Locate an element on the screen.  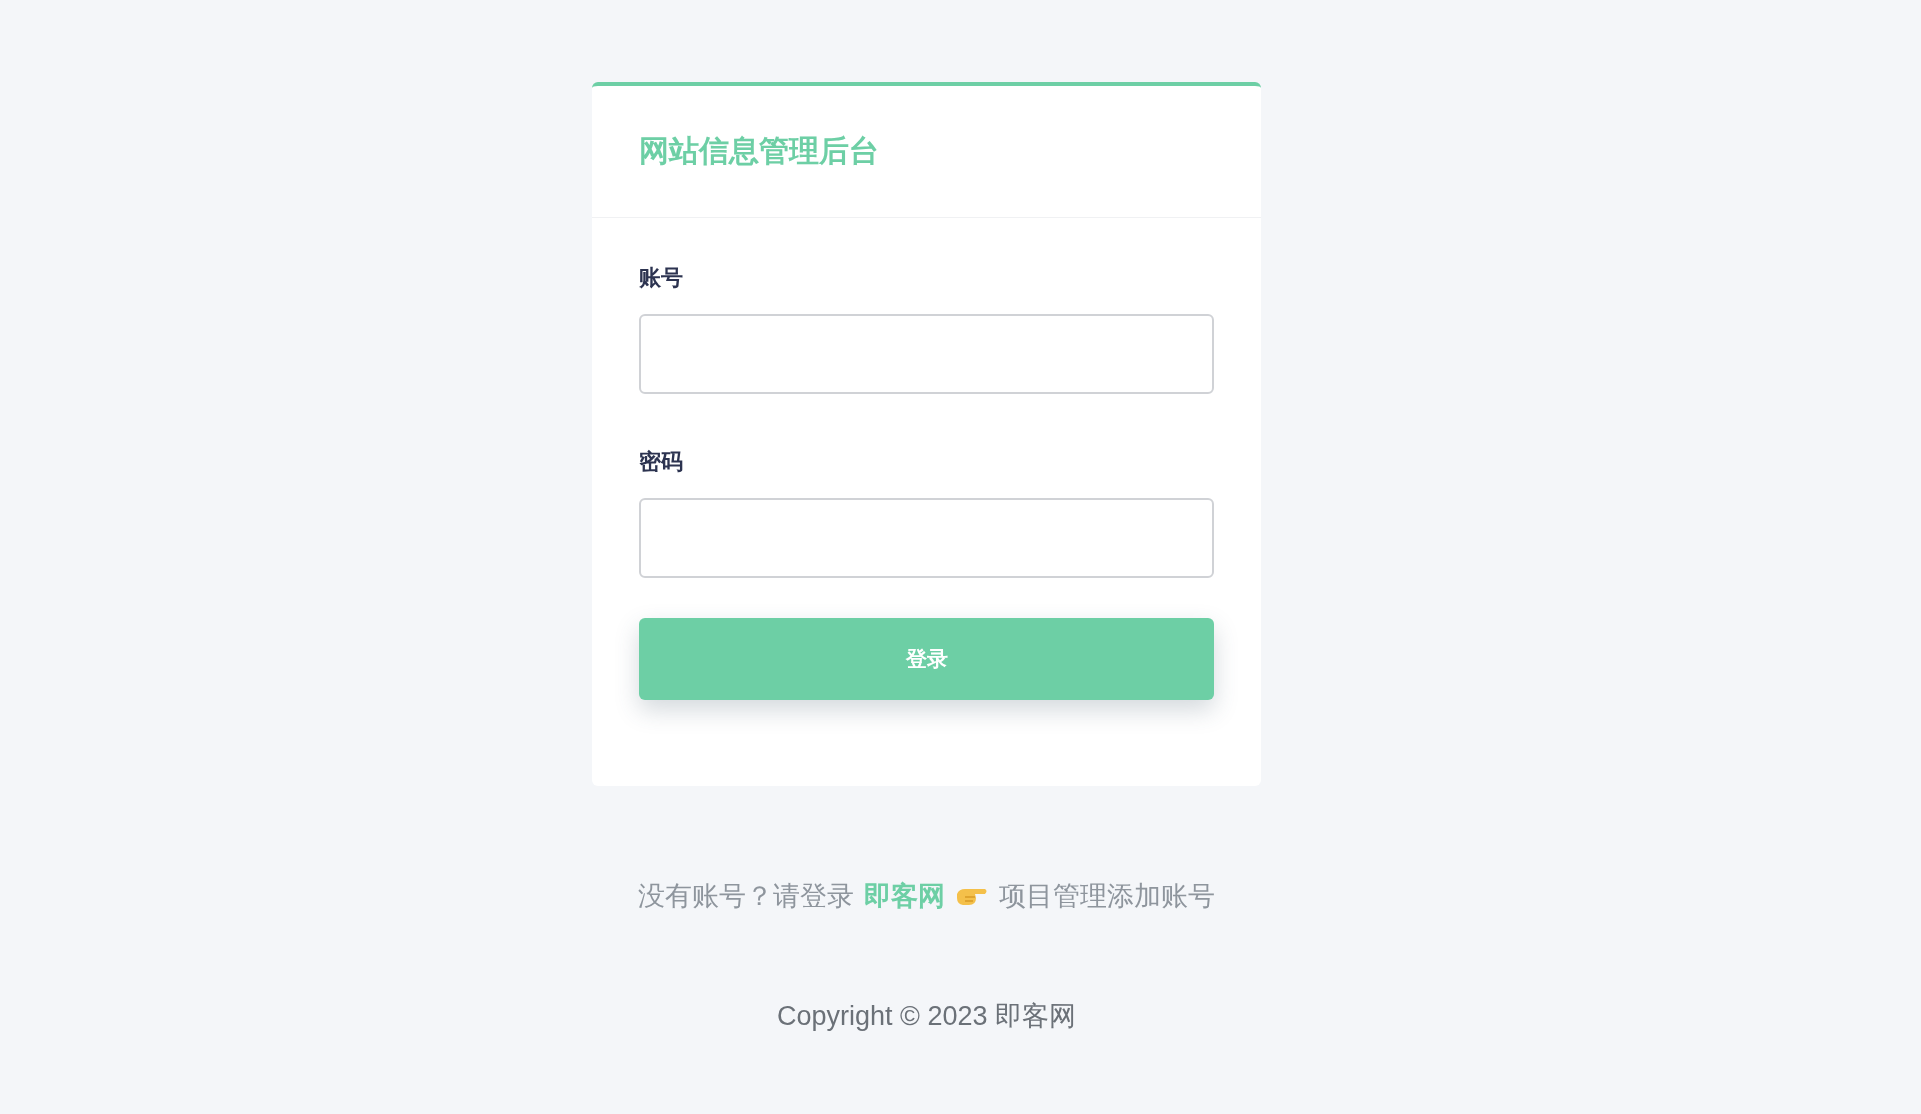
field-label: 账号 is located at coordinates (661, 278).